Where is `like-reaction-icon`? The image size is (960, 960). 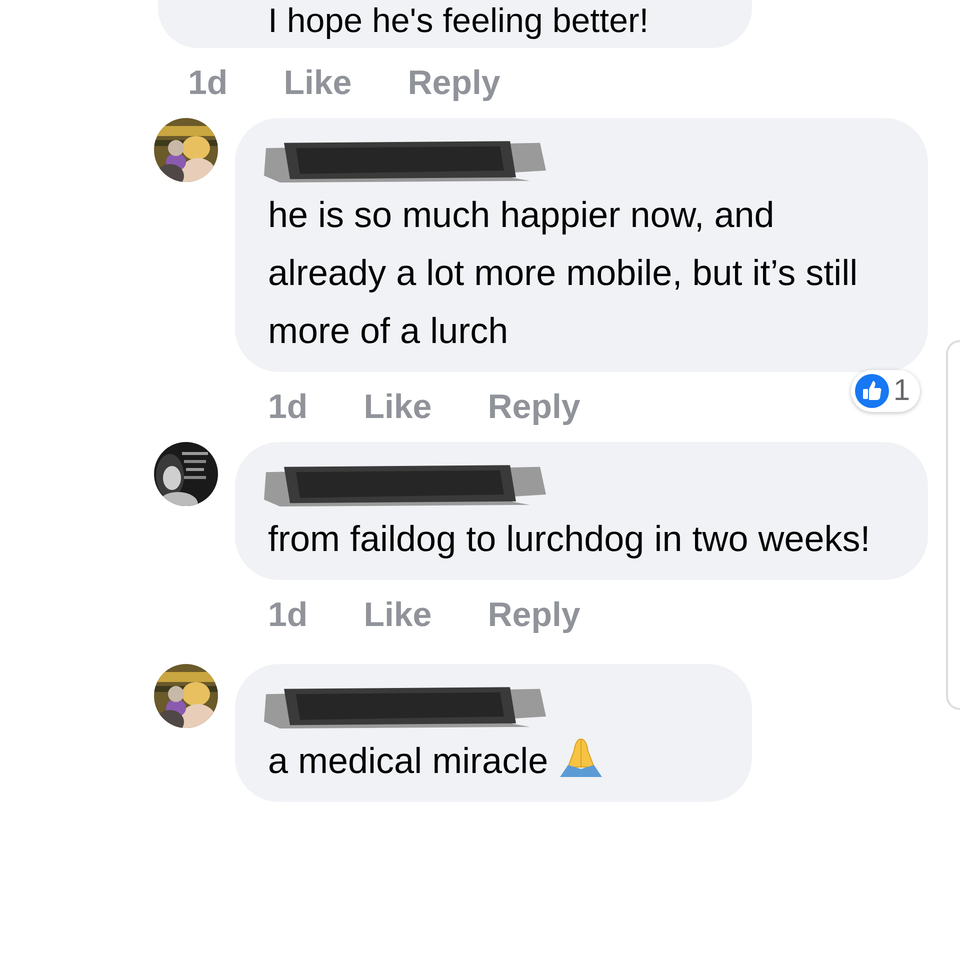 like-reaction-icon is located at coordinates (872, 391).